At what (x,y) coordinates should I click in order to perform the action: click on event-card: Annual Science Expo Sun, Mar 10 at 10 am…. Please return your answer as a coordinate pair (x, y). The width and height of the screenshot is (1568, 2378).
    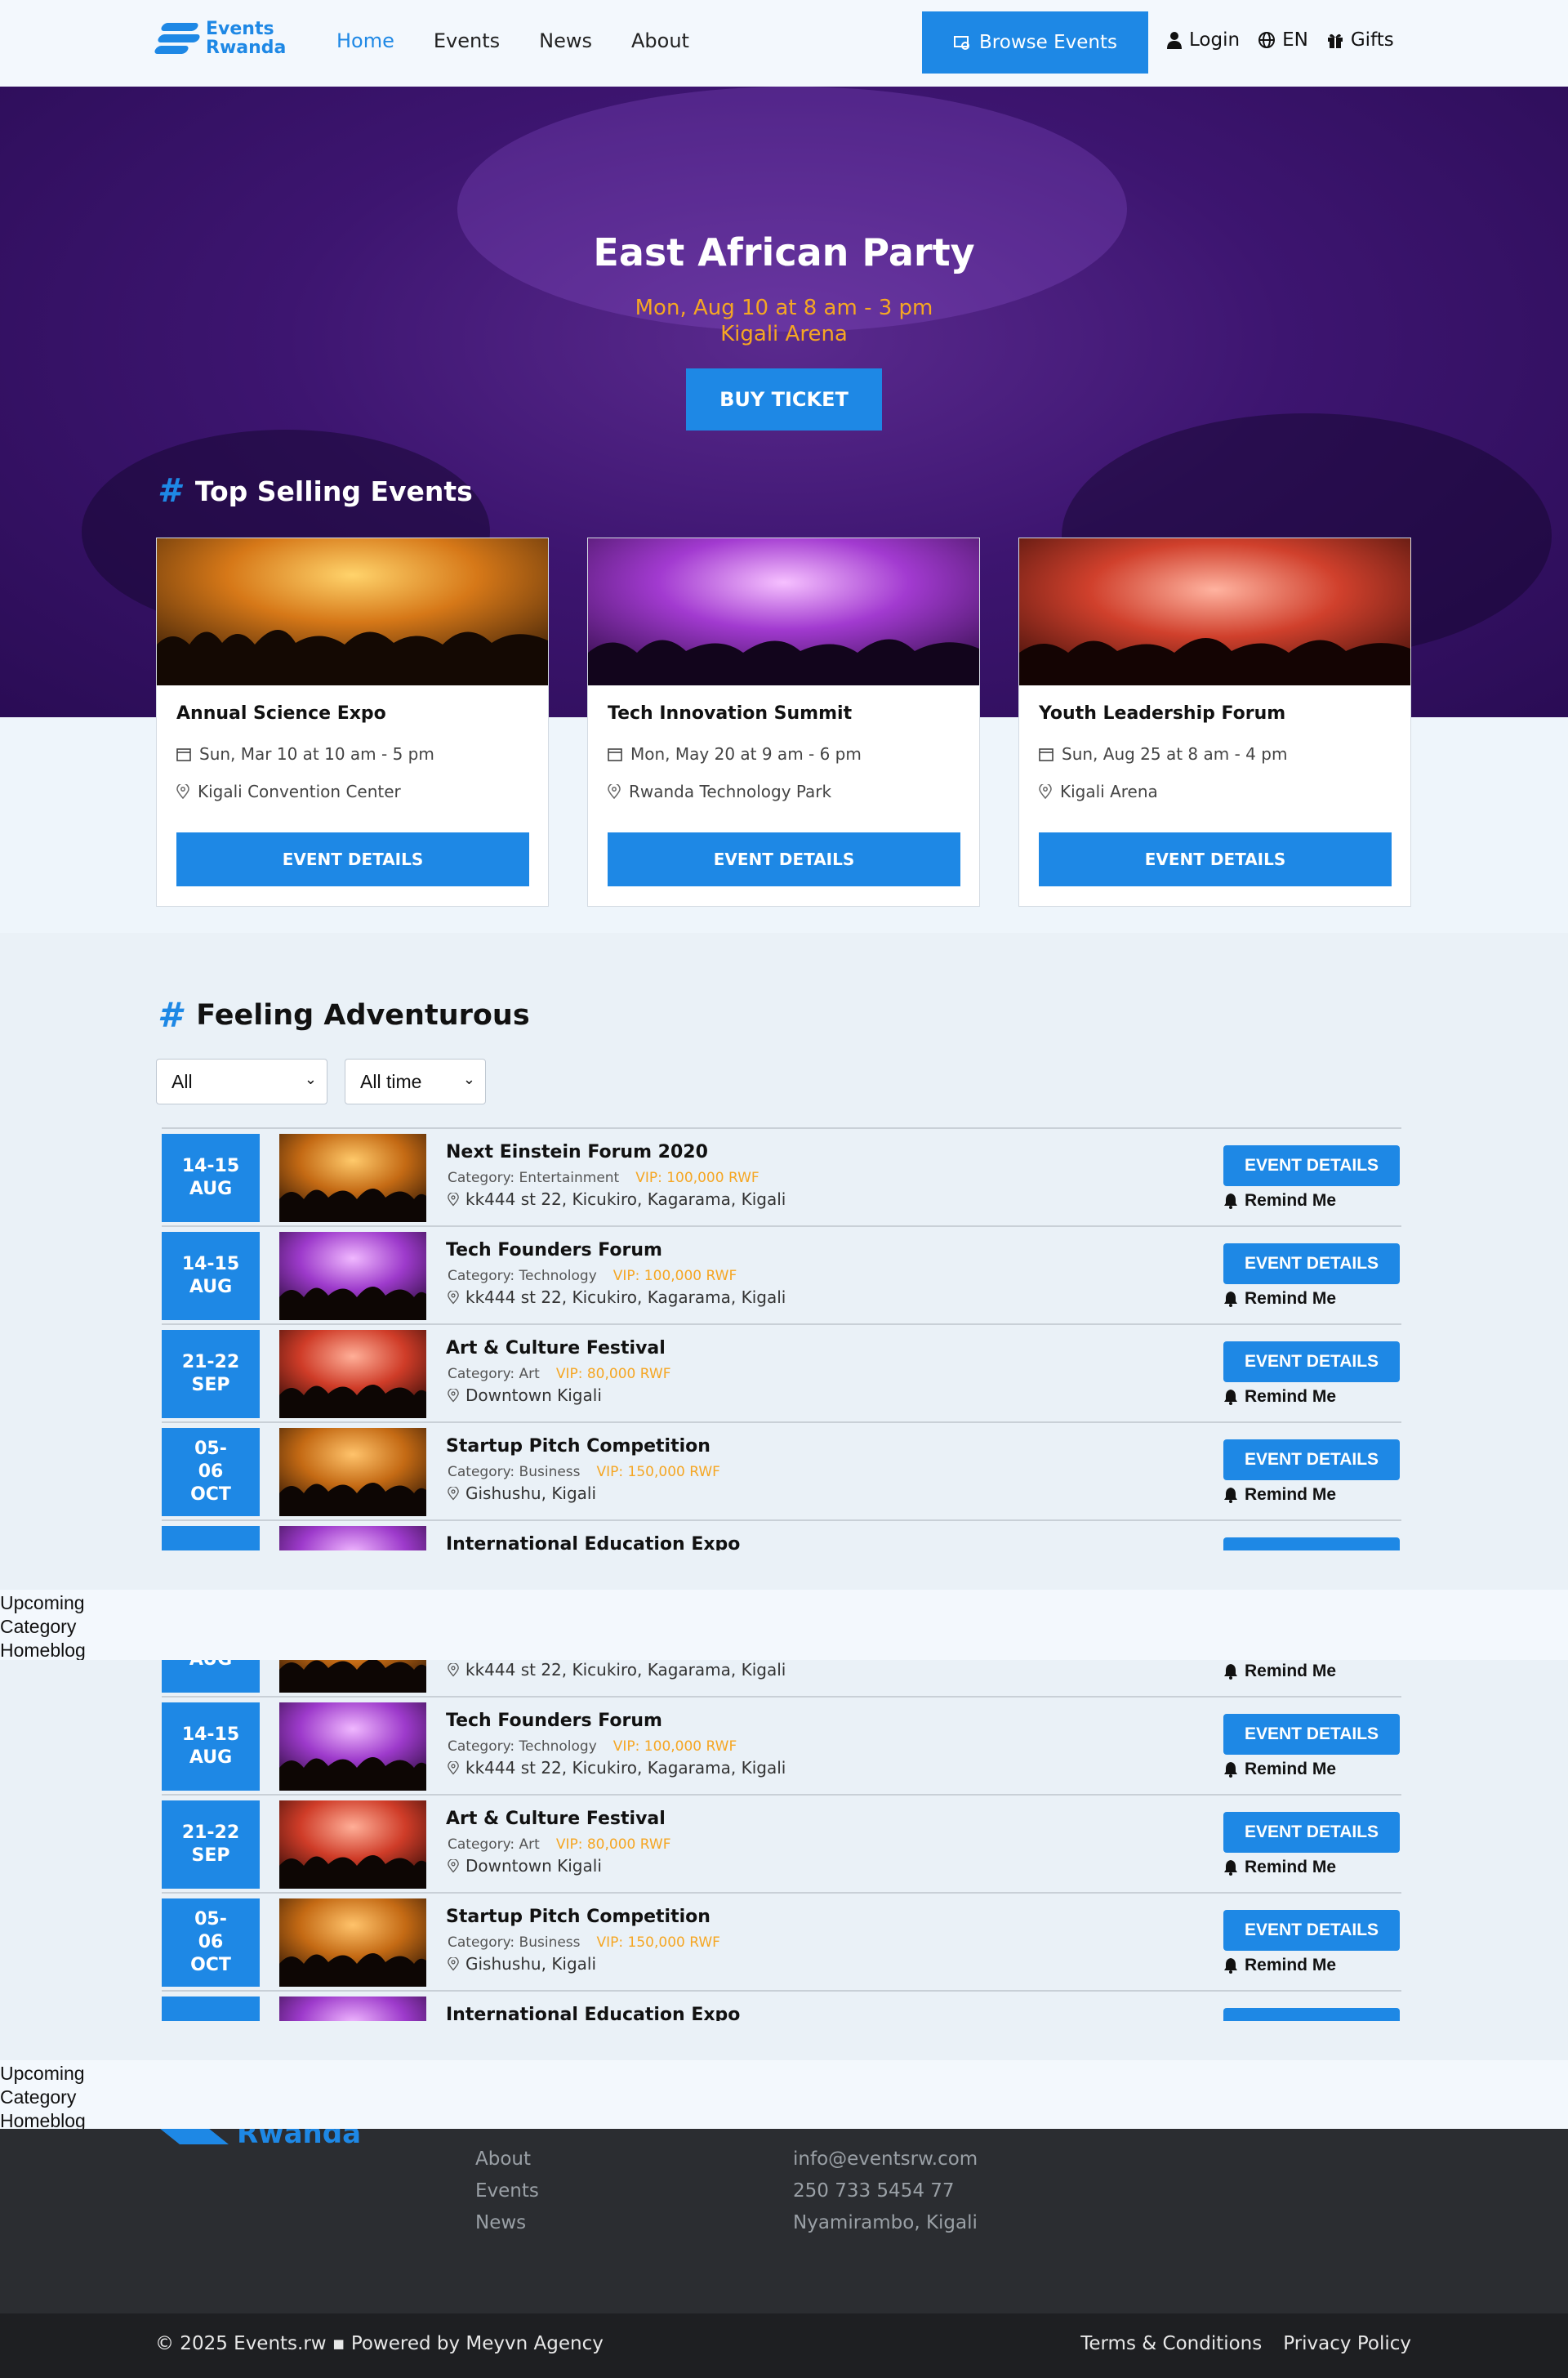
    Looking at the image, I should click on (352, 722).